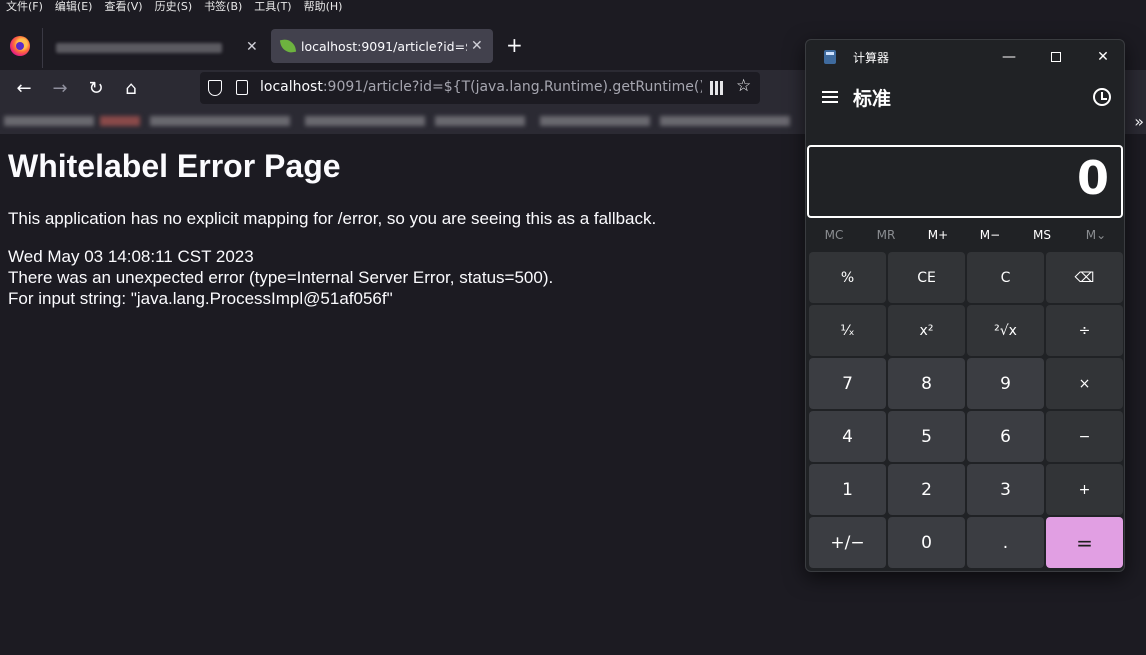  I want to click on tab-active: localhost:9091/article?id=${T(java ✕, so click(382, 46).